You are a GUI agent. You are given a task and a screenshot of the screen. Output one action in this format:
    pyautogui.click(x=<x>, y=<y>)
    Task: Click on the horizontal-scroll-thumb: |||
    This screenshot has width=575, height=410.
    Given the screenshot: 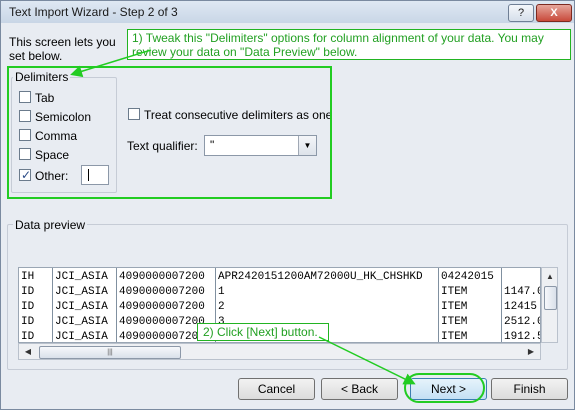 What is the action you would take?
    pyautogui.click(x=110, y=352)
    